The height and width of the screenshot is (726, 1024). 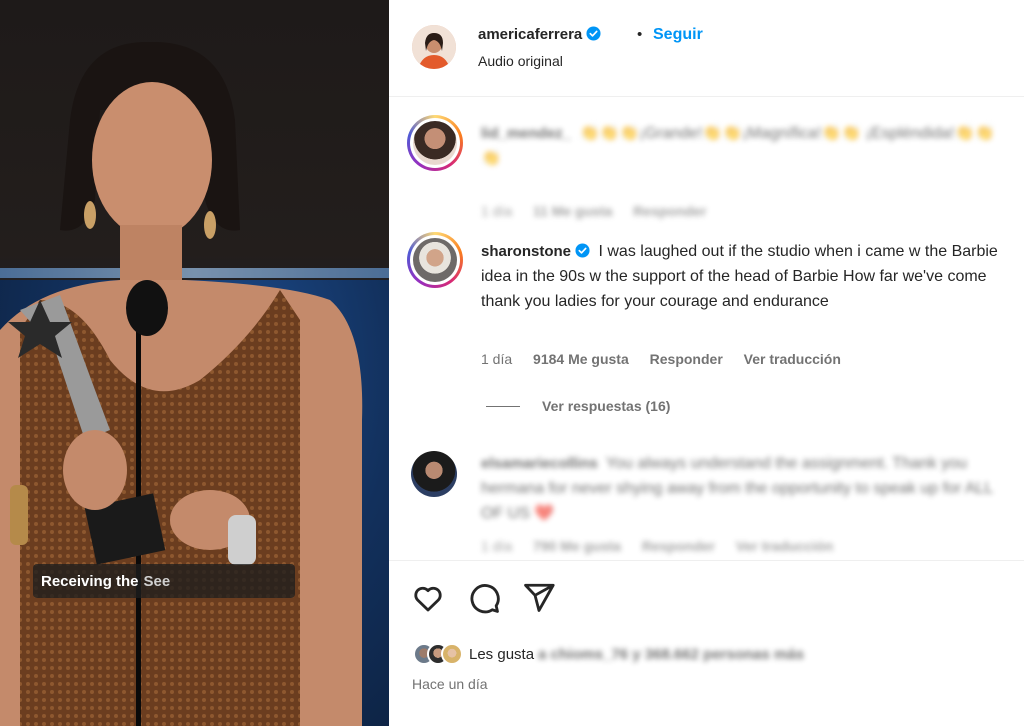 I want to click on author-avatar, so click(x=434, y=47).